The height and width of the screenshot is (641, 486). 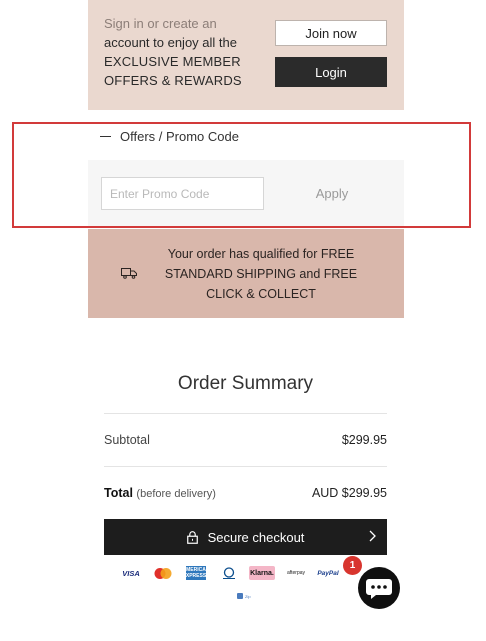 I want to click on shipping-text-2: FREE, so click(x=337, y=254).